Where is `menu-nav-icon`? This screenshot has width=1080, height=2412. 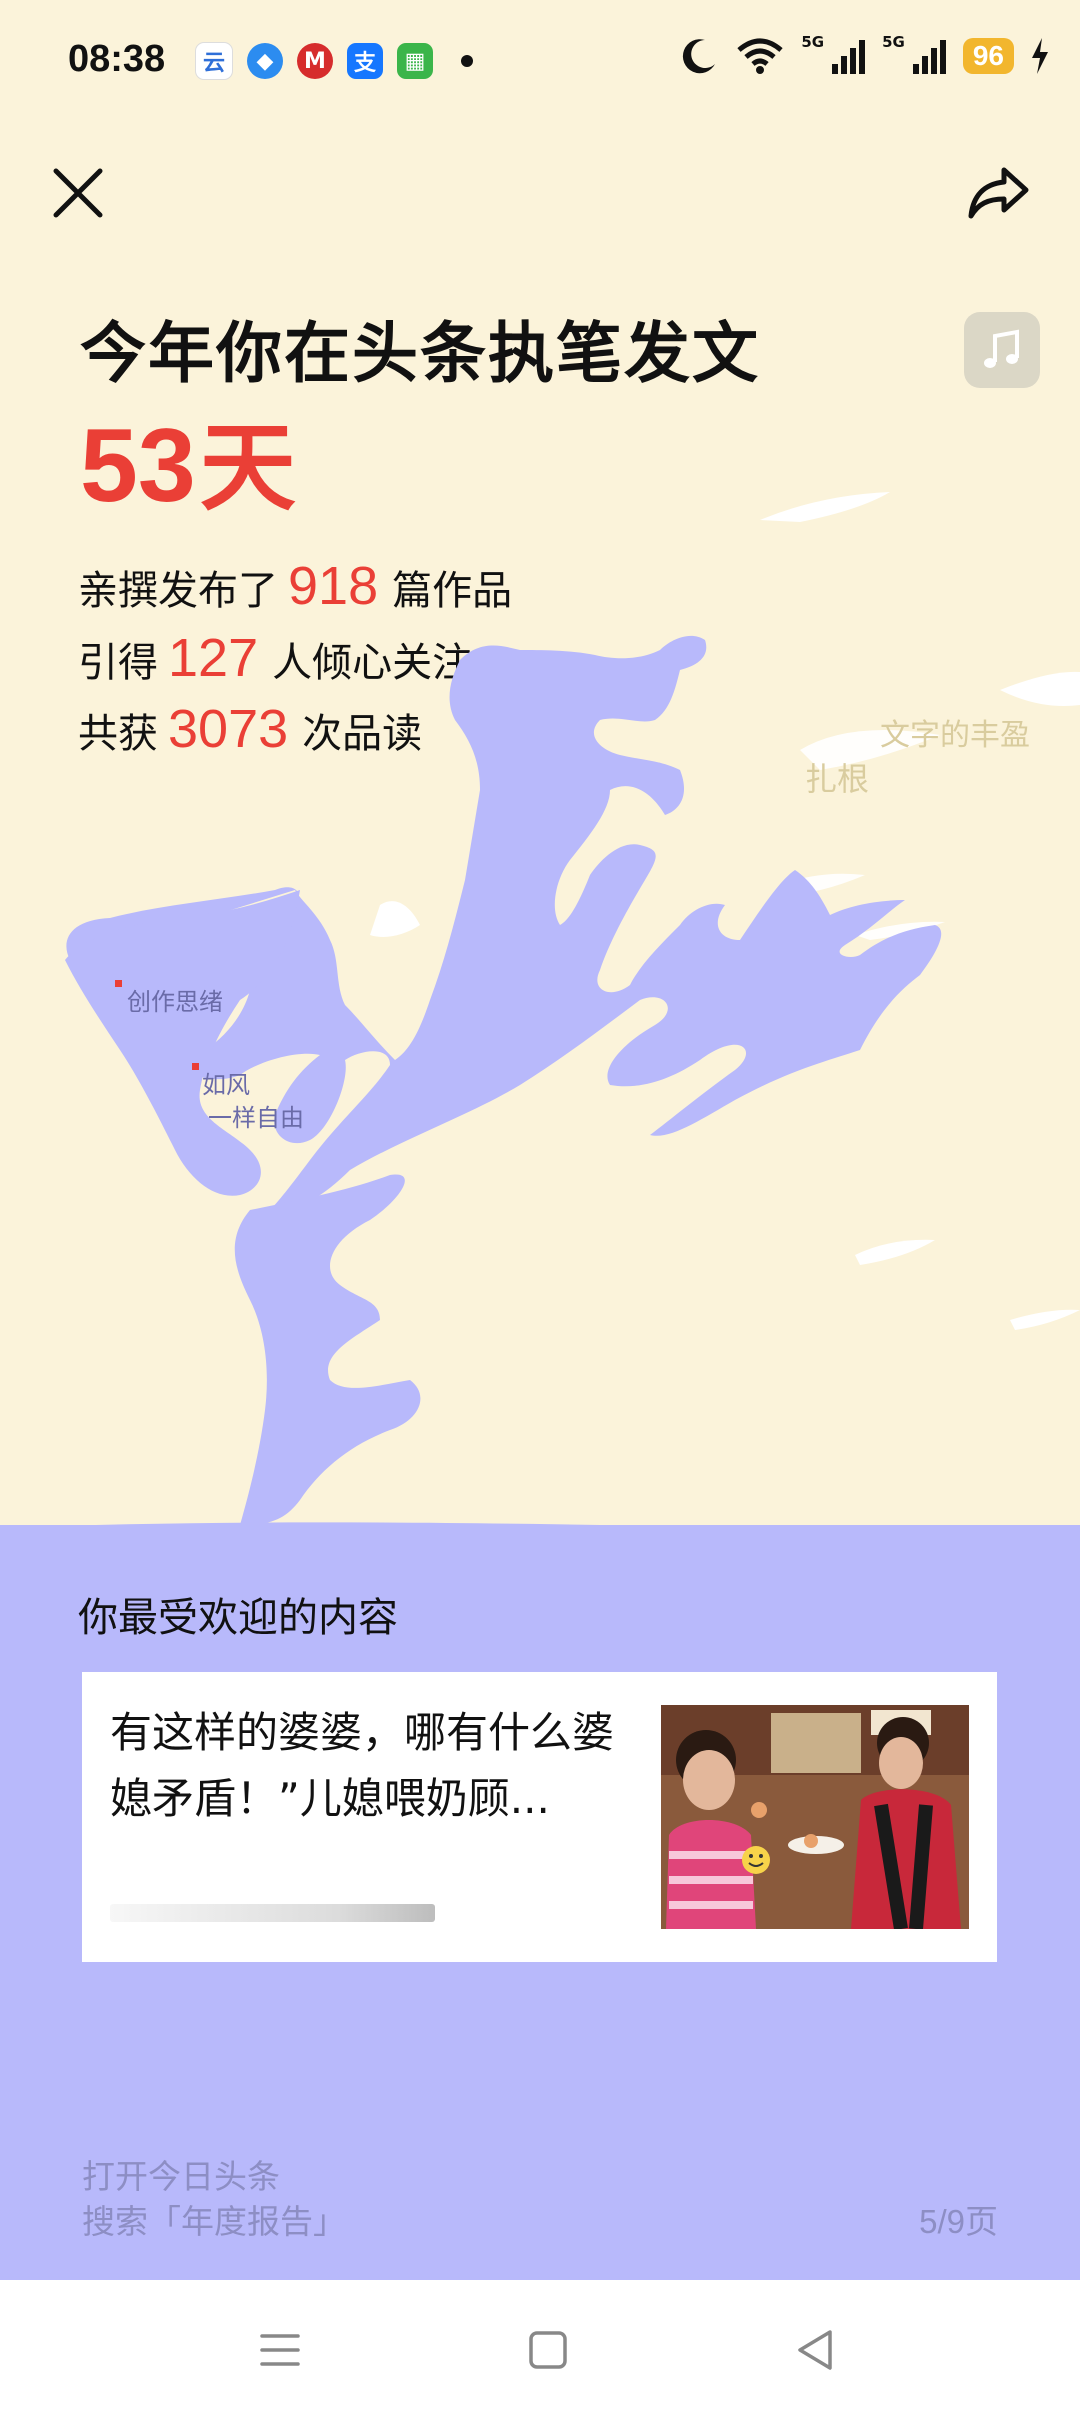
menu-nav-icon is located at coordinates (280, 2350).